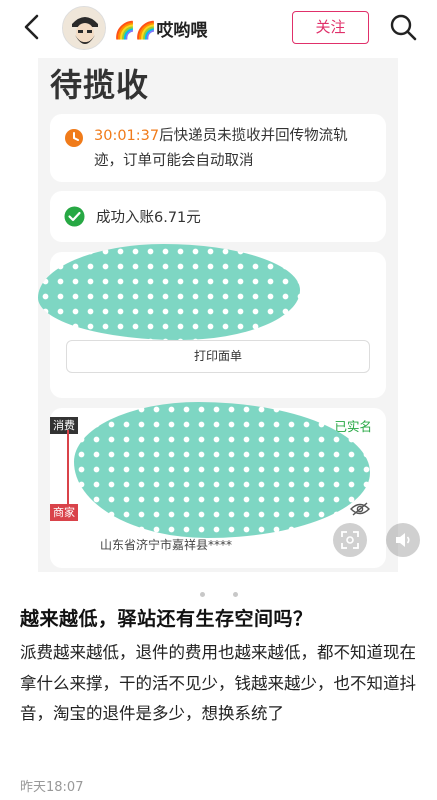  What do you see at coordinates (218, 28) in the screenshot?
I see `top-bar: 🌈🌈哎哟喂 关注` at bounding box center [218, 28].